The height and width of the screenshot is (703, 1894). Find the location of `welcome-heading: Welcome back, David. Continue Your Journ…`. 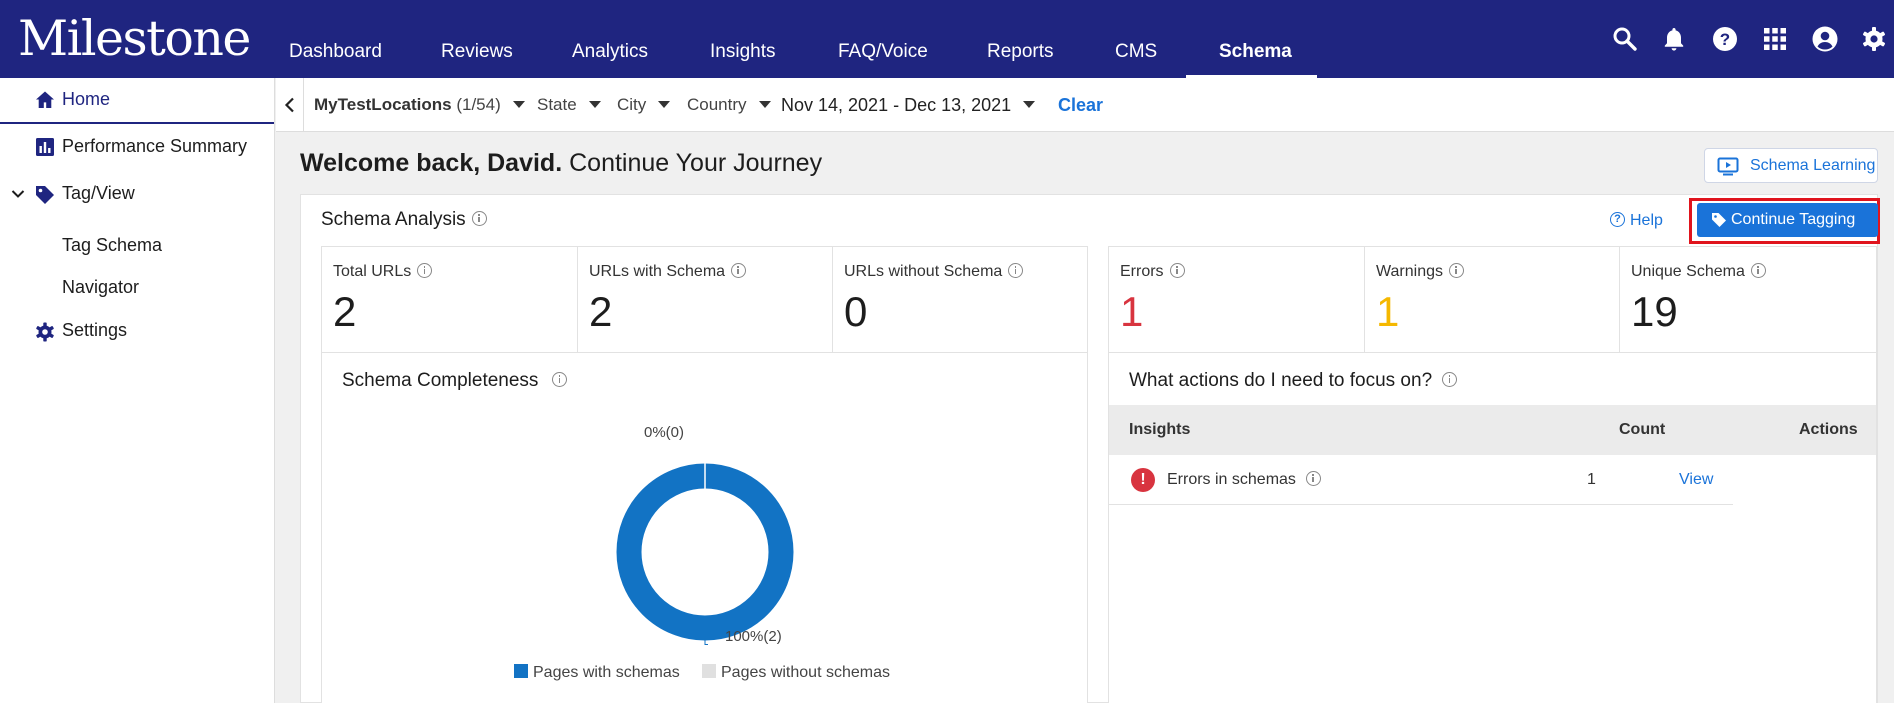

welcome-heading: Welcome back, David. Continue Your Journ… is located at coordinates (561, 163).